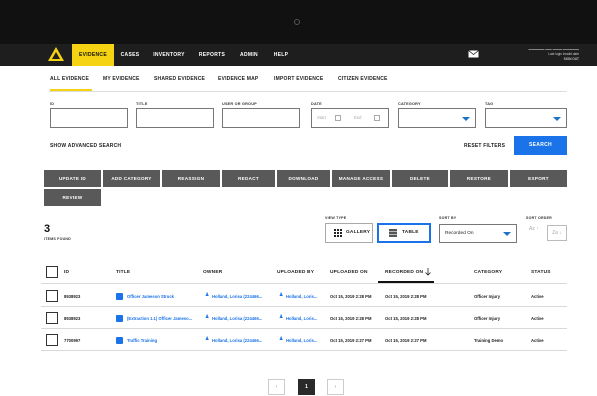 The height and width of the screenshot is (396, 597). I want to click on redact-button: REDACT, so click(248, 178).